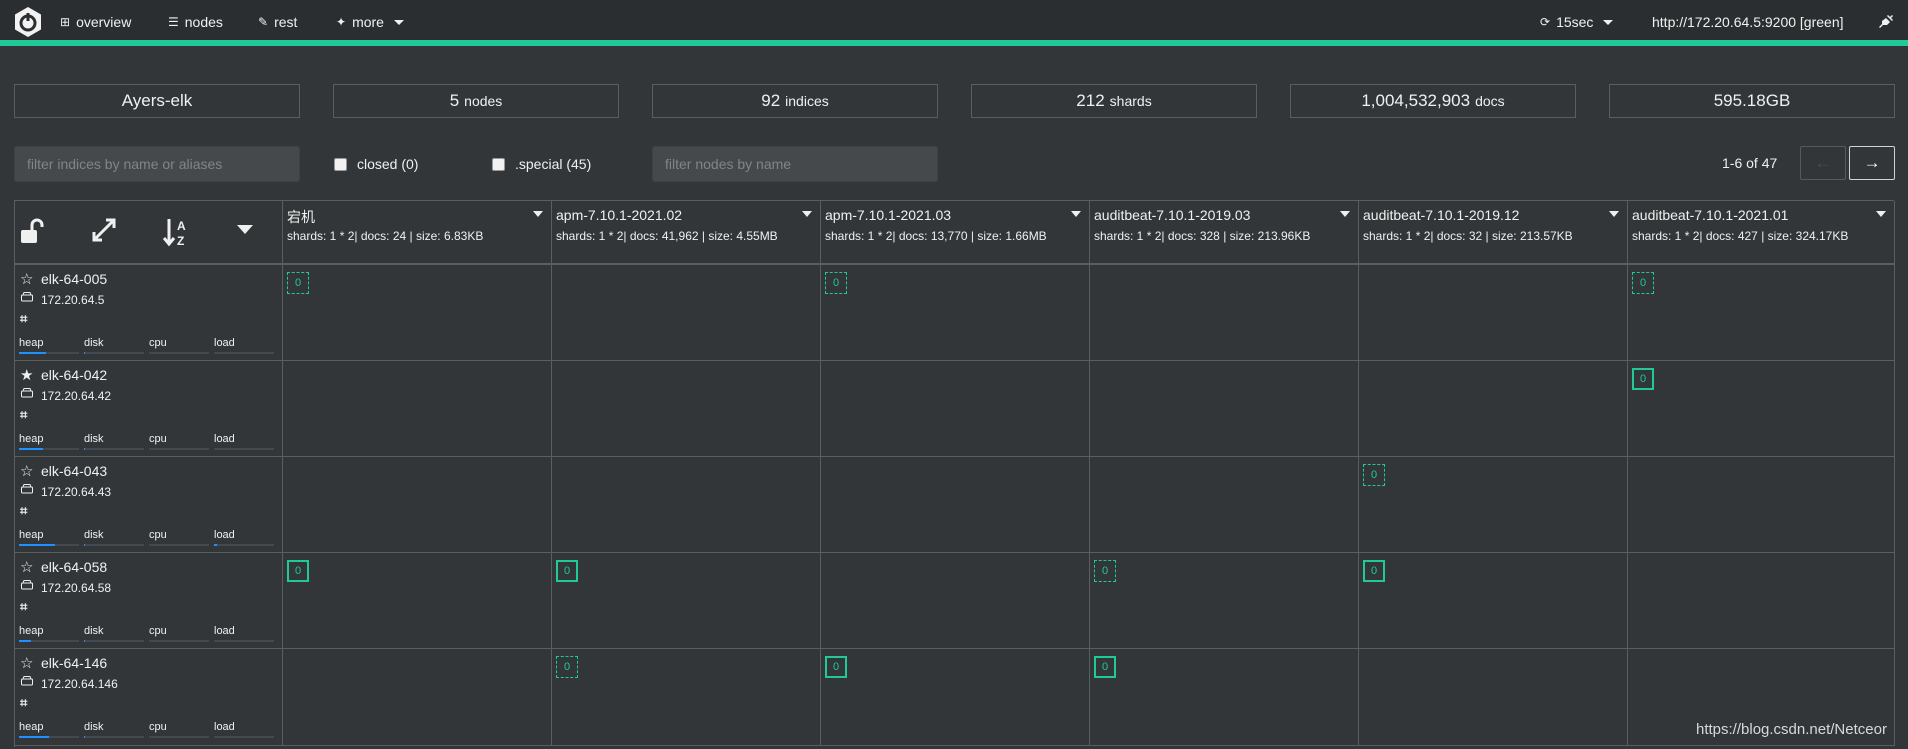  What do you see at coordinates (1710, 215) in the screenshot?
I see `index-name: auditbeat-7.10.1-2021.01` at bounding box center [1710, 215].